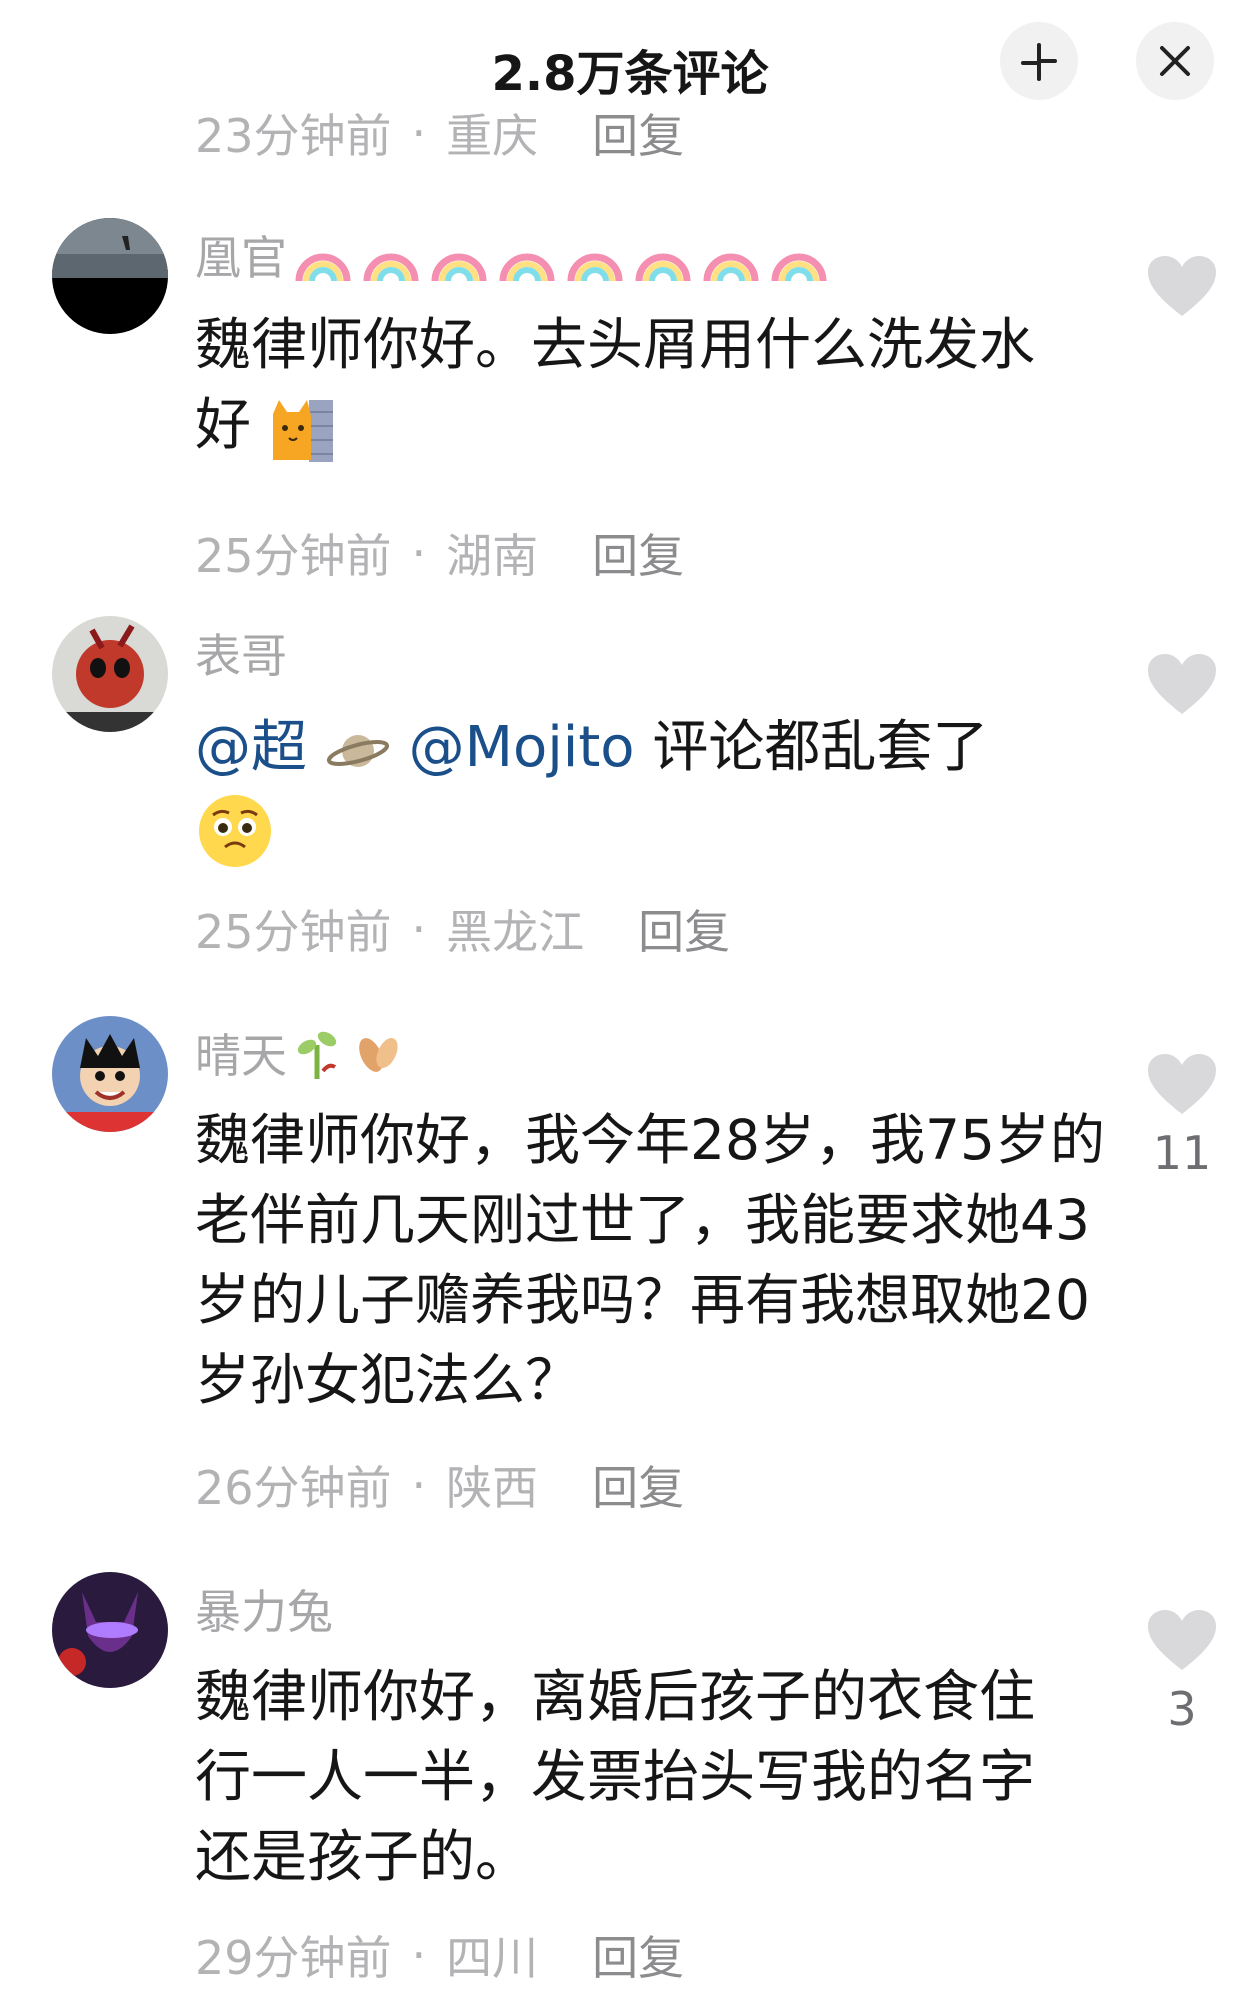 Image resolution: width=1260 pixels, height=2014 pixels. What do you see at coordinates (635, 386) in the screenshot?
I see `comment-text: 魏律师你好。去头屑用什么洗发水好` at bounding box center [635, 386].